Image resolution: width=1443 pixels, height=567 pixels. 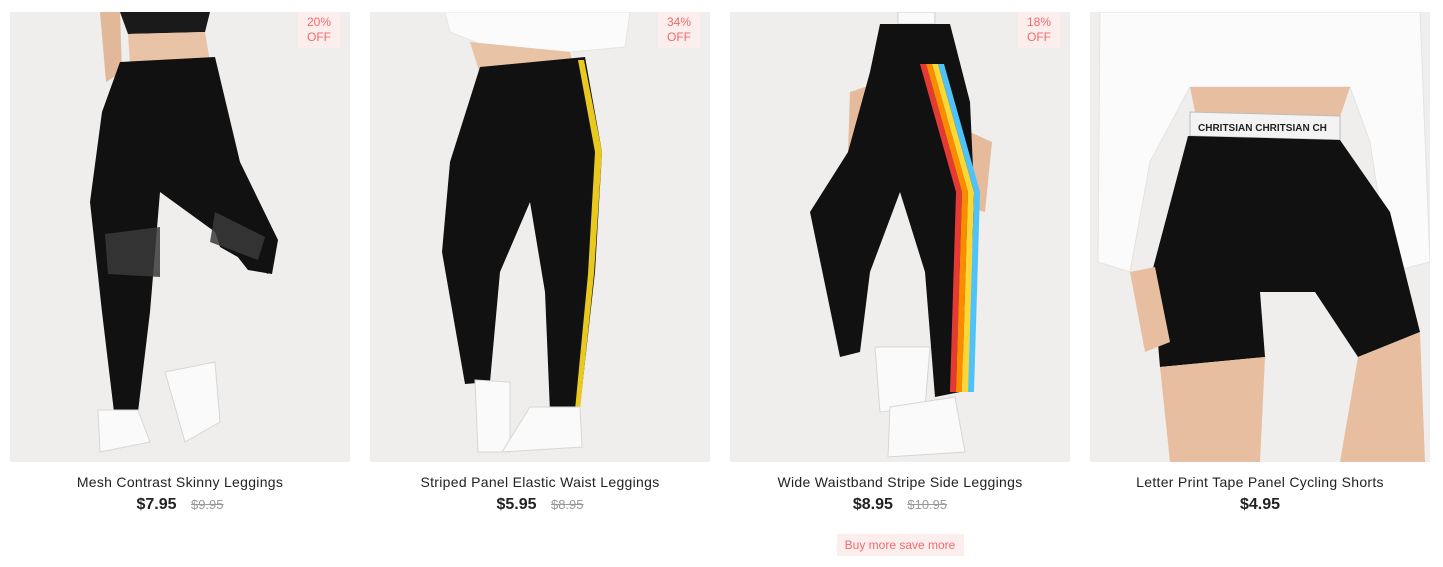 I want to click on product-title: Wide Waistband Stripe Side Leggings, so click(x=900, y=482).